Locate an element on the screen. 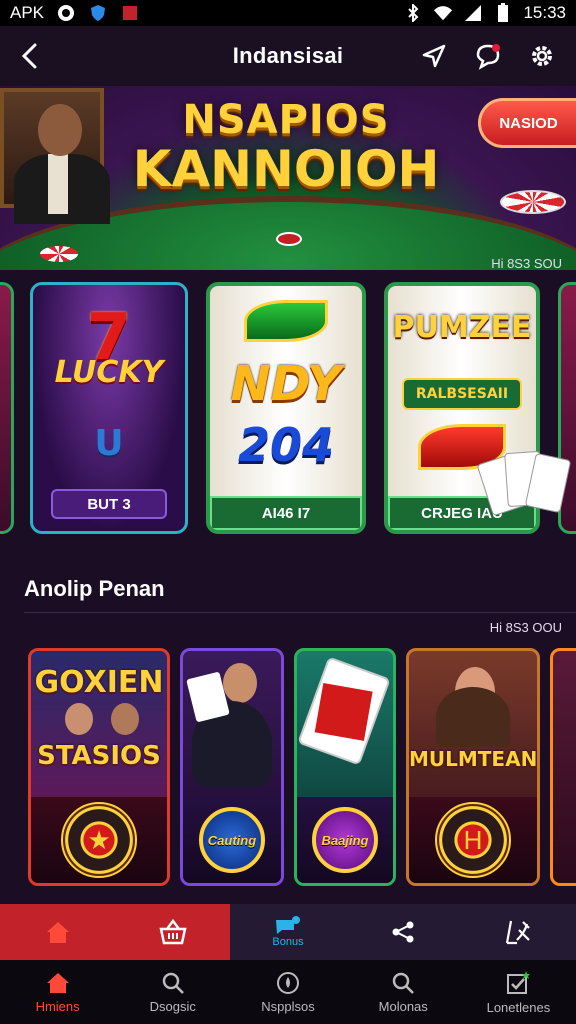 Image resolution: width=576 pixels, height=1024 pixels. tab-tools is located at coordinates (518, 932).